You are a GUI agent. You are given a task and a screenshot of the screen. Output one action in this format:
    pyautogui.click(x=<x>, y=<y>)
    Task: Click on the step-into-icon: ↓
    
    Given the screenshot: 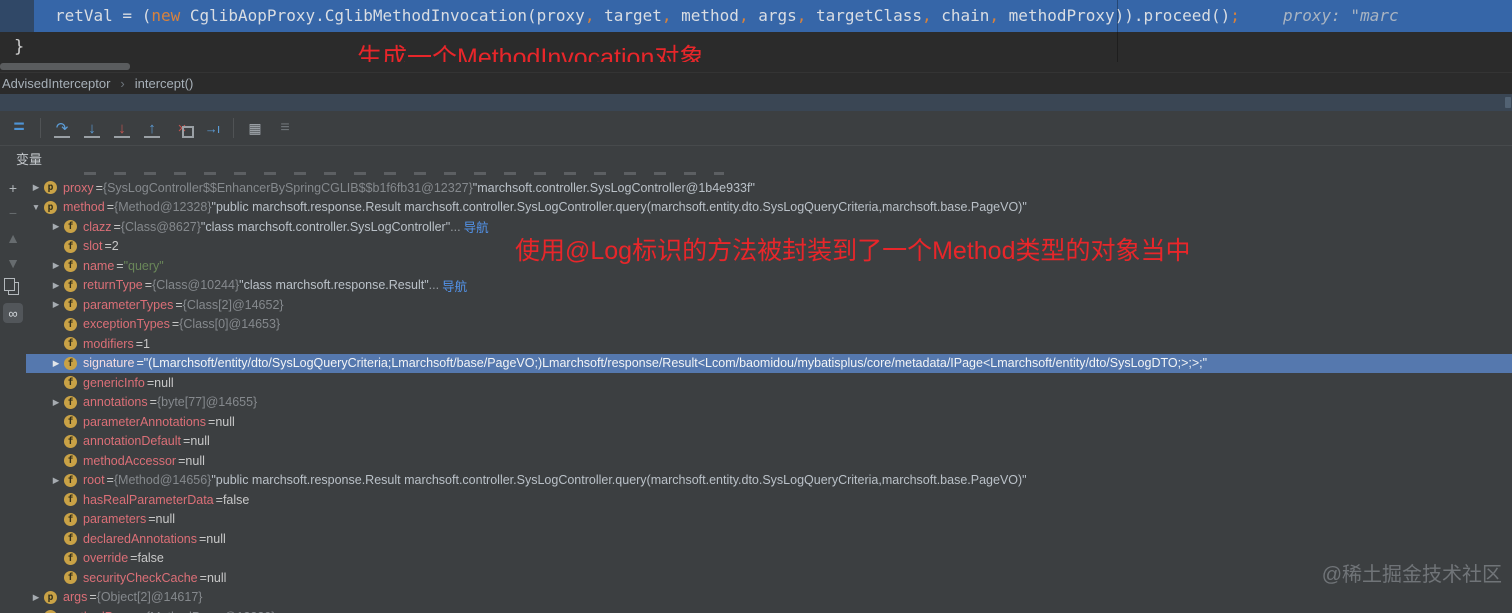 What is the action you would take?
    pyautogui.click(x=92, y=128)
    